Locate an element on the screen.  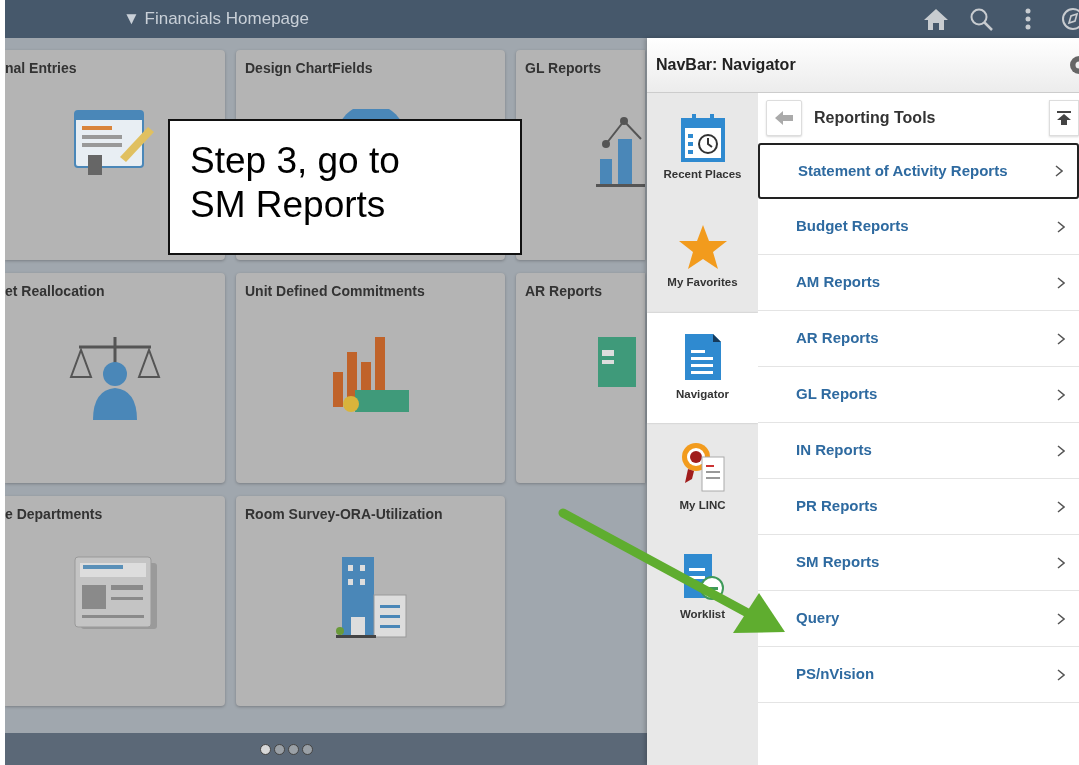
tile-title: Unit Defined Commitments is located at coordinates (335, 291).